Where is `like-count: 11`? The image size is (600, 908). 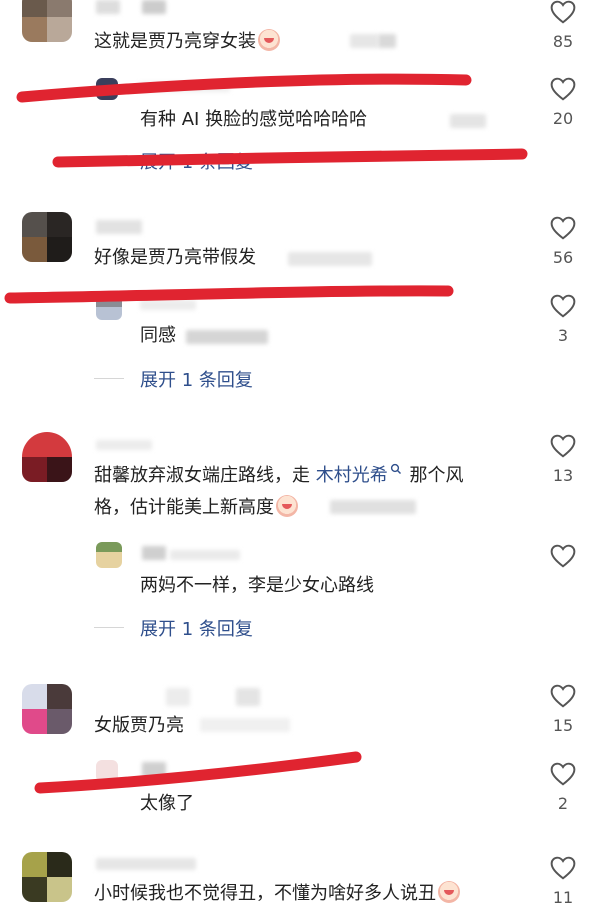
like-count: 11 is located at coordinates (563, 897).